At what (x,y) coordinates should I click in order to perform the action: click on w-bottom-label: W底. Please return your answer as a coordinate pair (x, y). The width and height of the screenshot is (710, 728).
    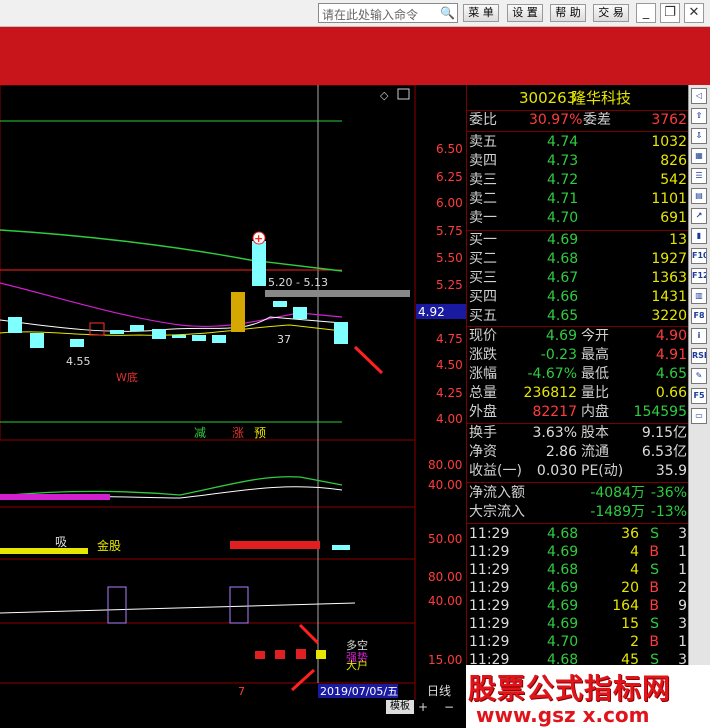
    Looking at the image, I should click on (127, 377).